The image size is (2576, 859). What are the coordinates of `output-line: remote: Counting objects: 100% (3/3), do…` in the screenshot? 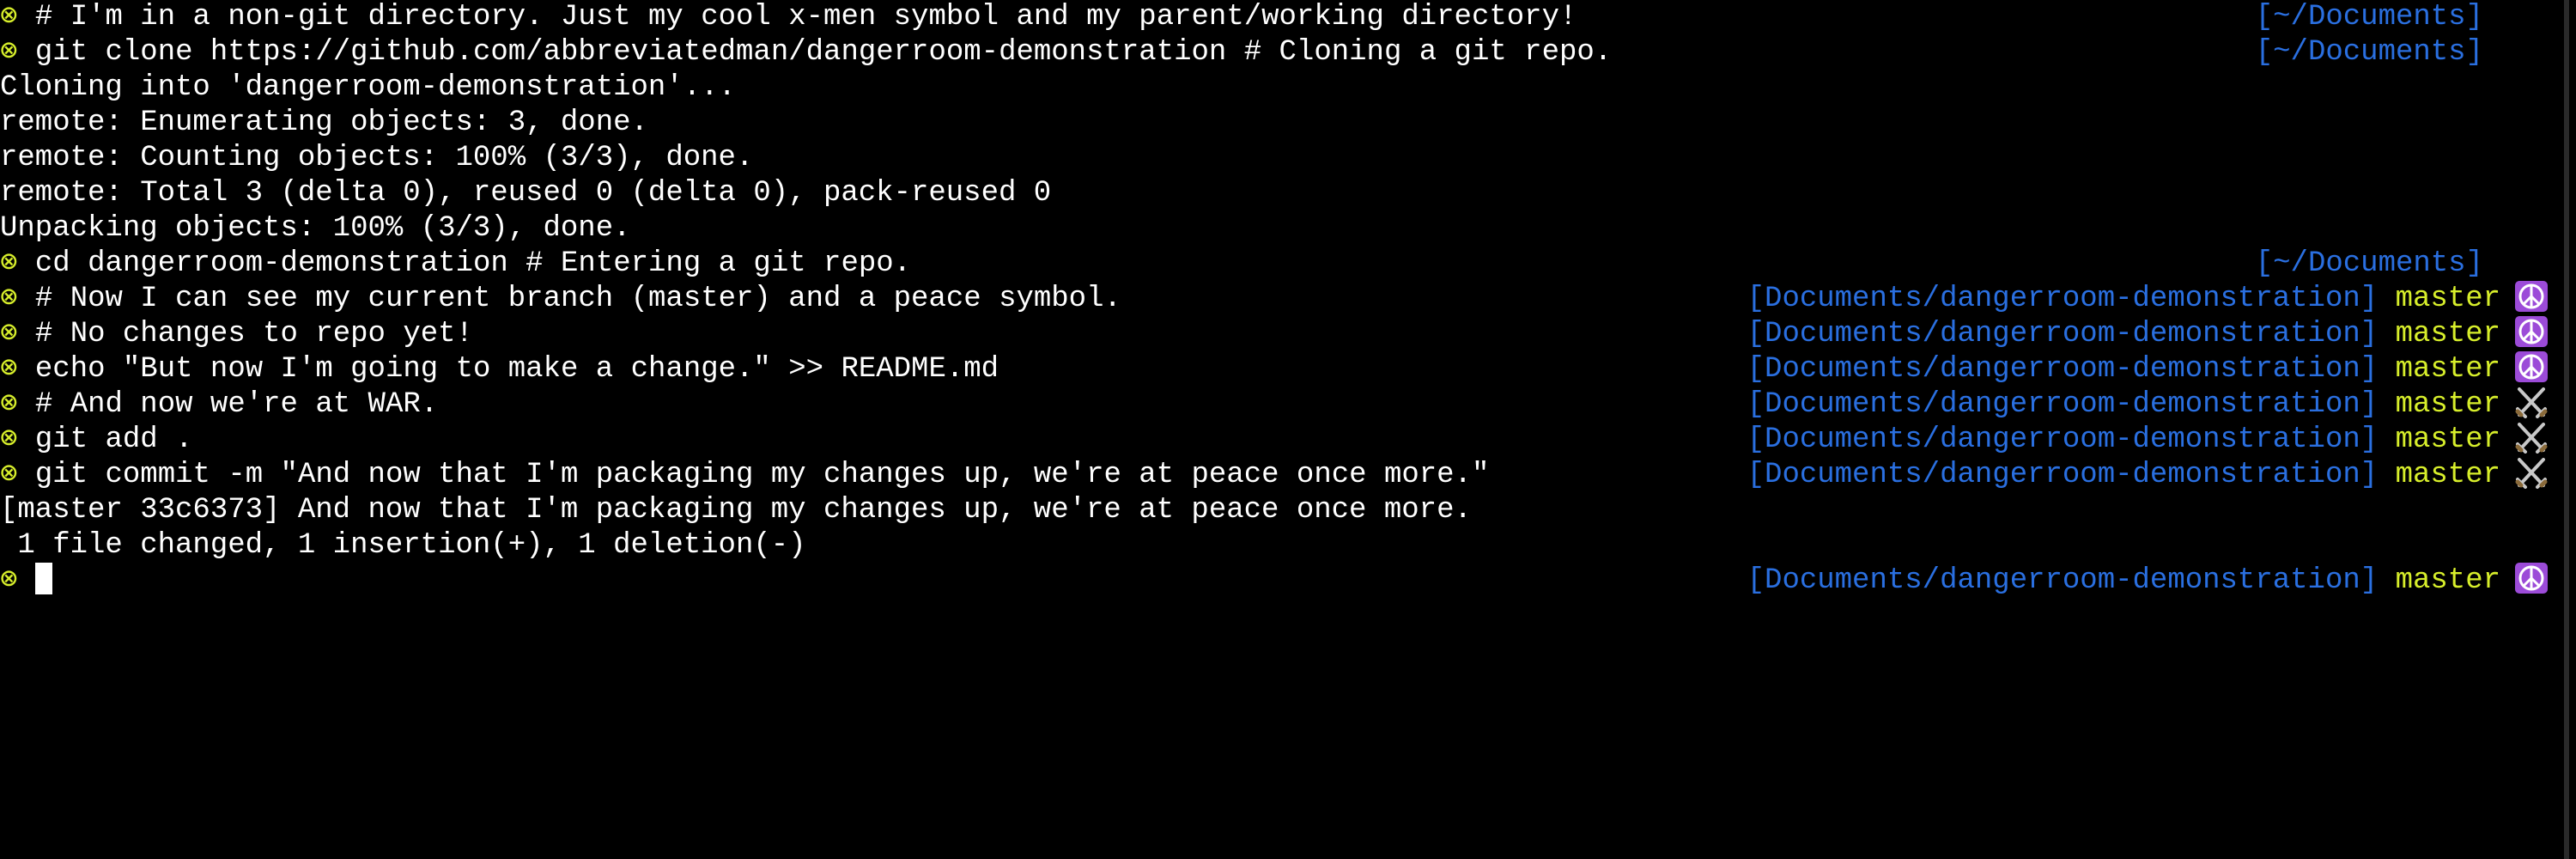 It's located at (1274, 158).